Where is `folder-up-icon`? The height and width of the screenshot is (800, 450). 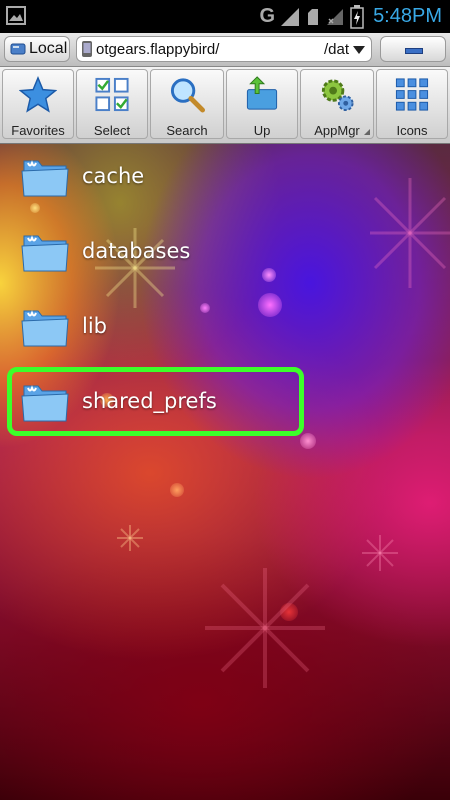 folder-up-icon is located at coordinates (262, 93).